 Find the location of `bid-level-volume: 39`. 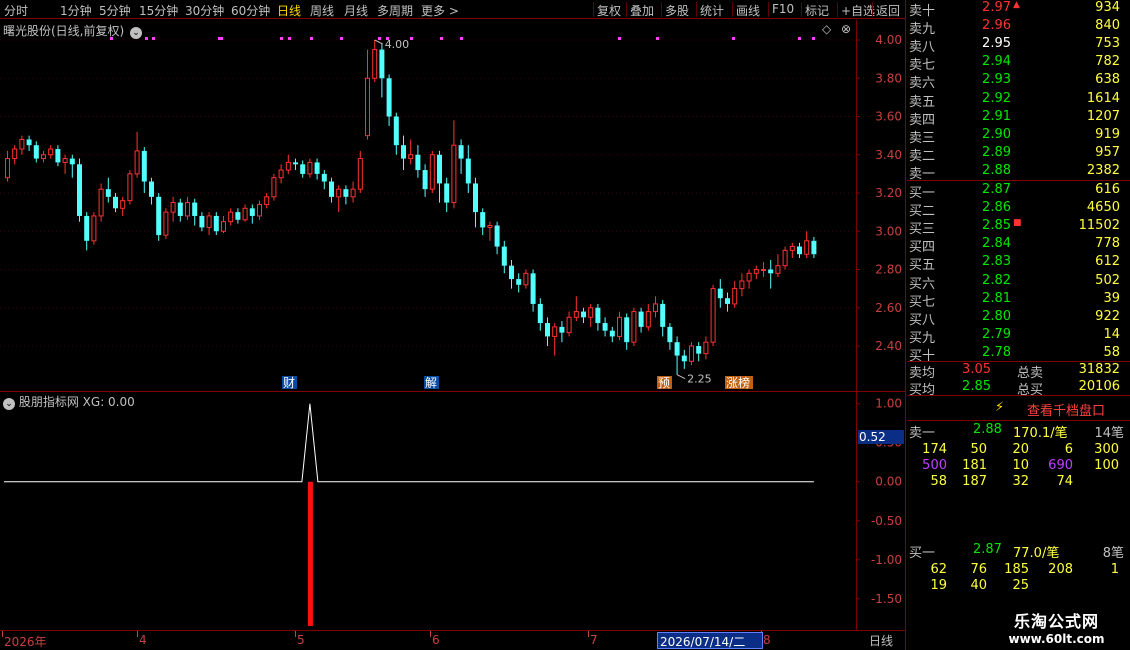

bid-level-volume: 39 is located at coordinates (1111, 298).